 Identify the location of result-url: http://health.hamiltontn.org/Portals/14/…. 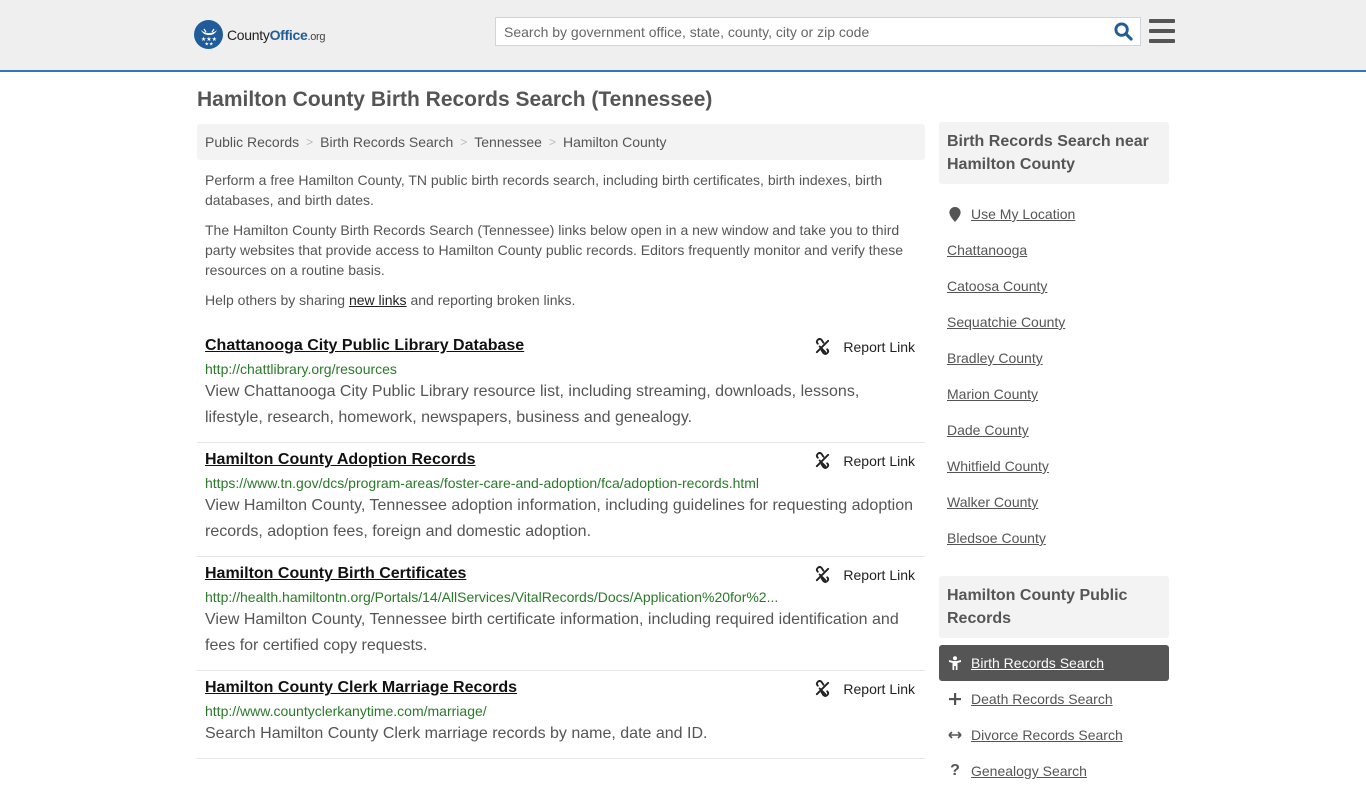
(492, 597).